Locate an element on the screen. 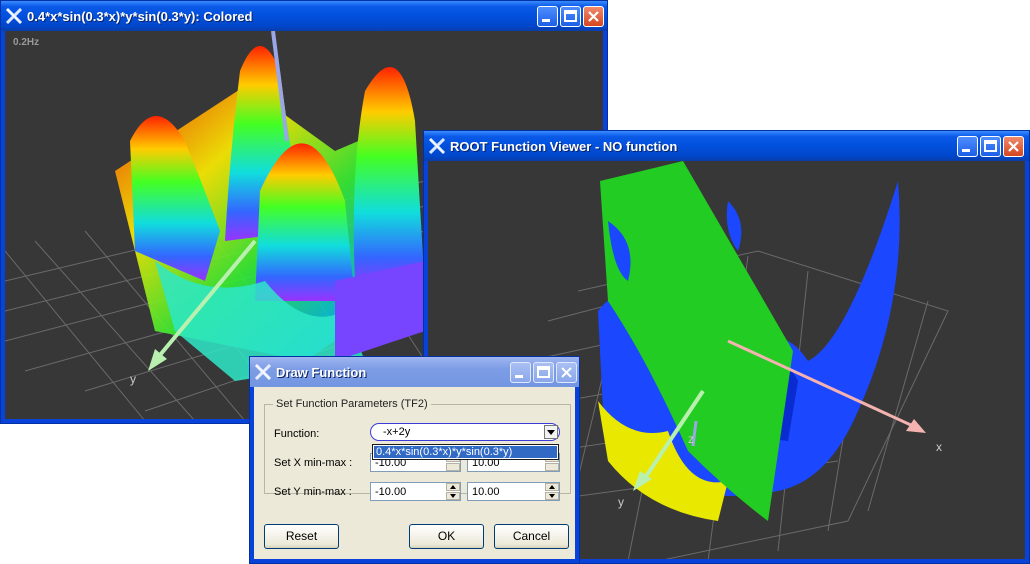 Image resolution: width=1030 pixels, height=564 pixels. y-max-value: 10.00 is located at coordinates (486, 492).